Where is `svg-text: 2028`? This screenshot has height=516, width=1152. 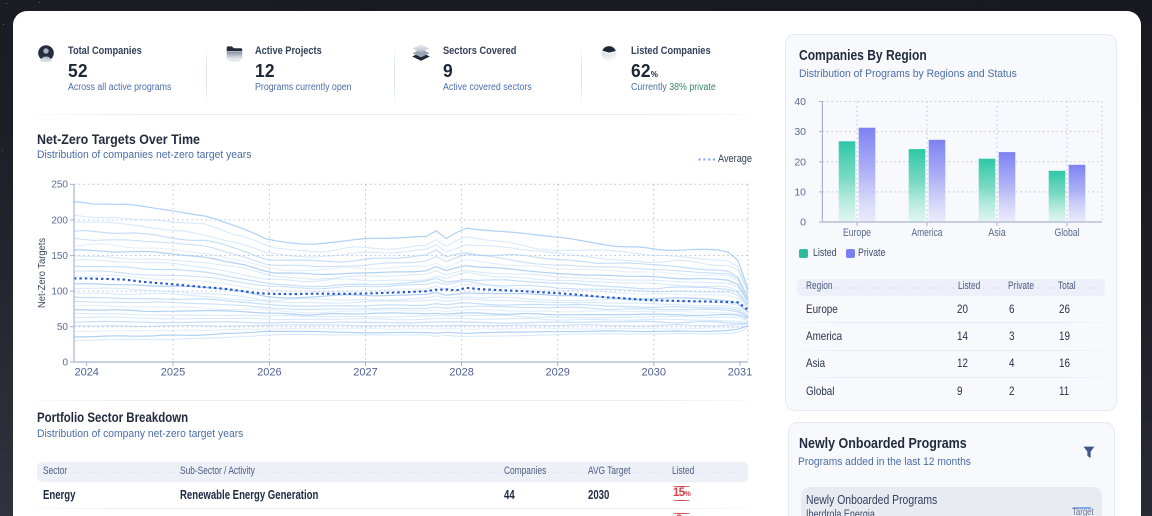
svg-text: 2028 is located at coordinates (461, 373).